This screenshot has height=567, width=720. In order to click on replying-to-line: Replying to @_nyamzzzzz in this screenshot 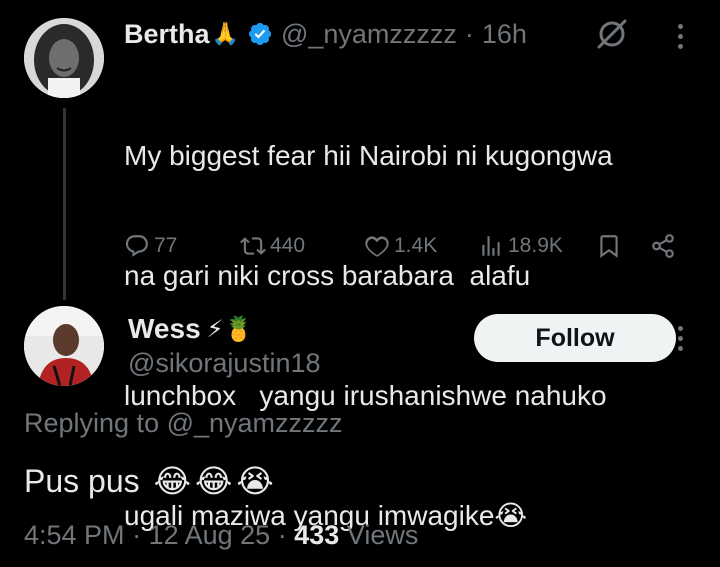, I will do `click(183, 423)`.